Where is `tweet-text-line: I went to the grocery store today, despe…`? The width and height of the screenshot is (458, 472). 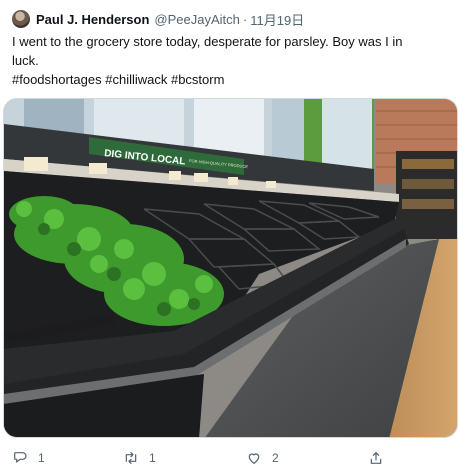 tweet-text-line: I went to the grocery store today, despe… is located at coordinates (207, 41).